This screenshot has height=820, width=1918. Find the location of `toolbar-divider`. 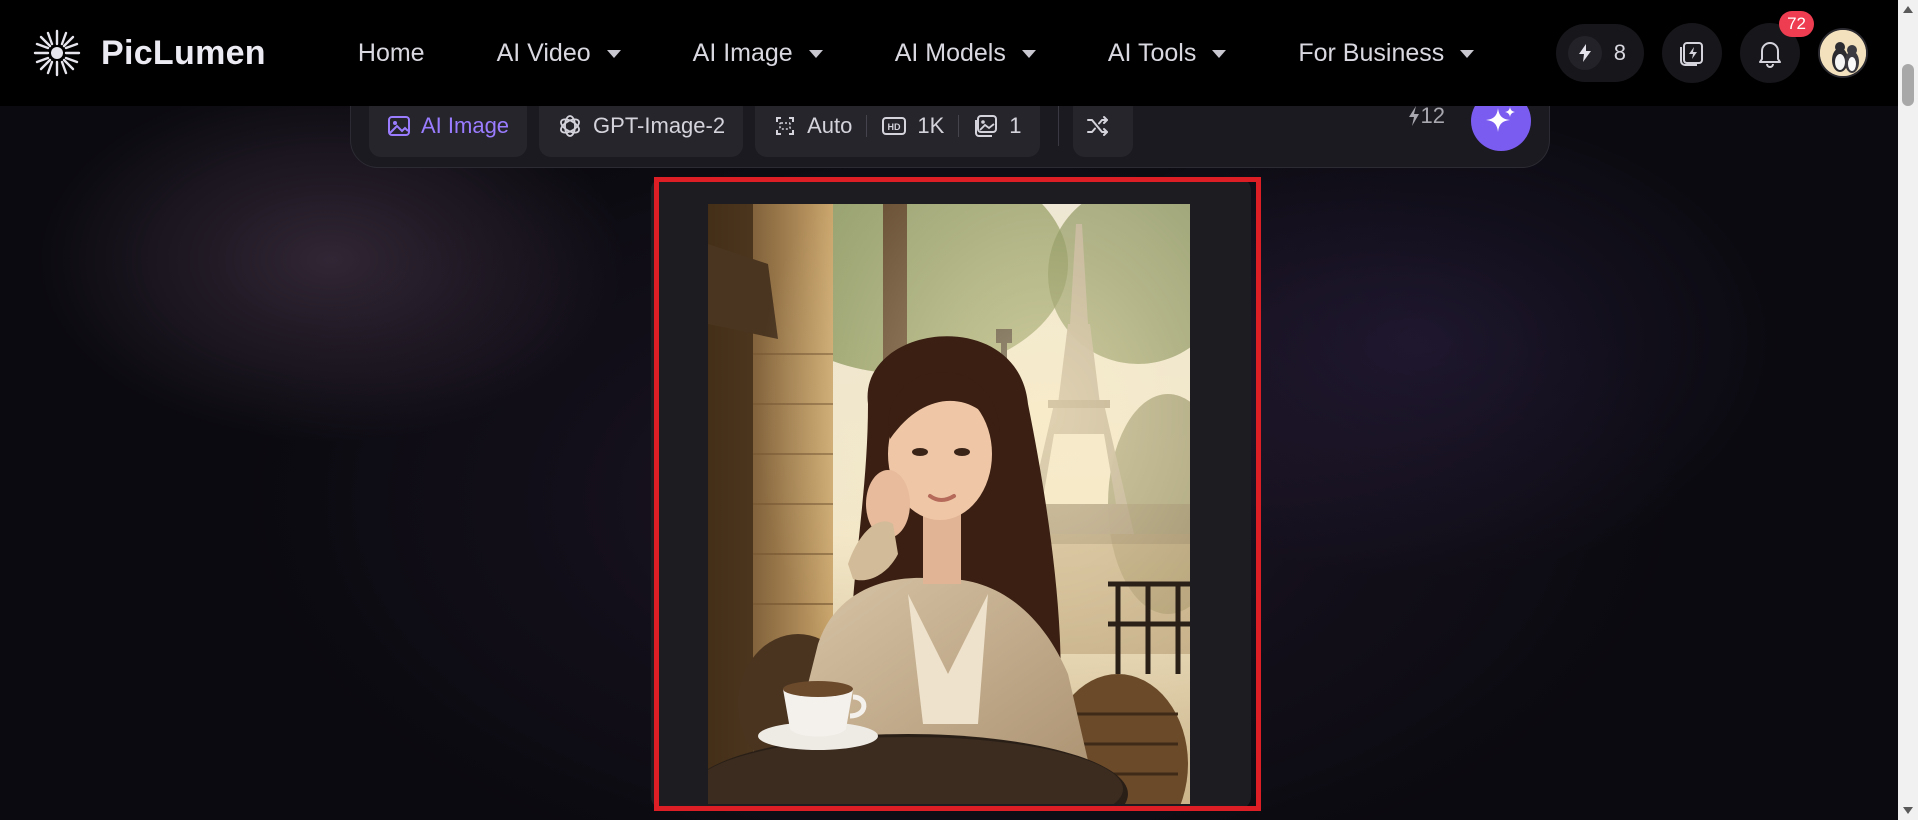

toolbar-divider is located at coordinates (1058, 126).